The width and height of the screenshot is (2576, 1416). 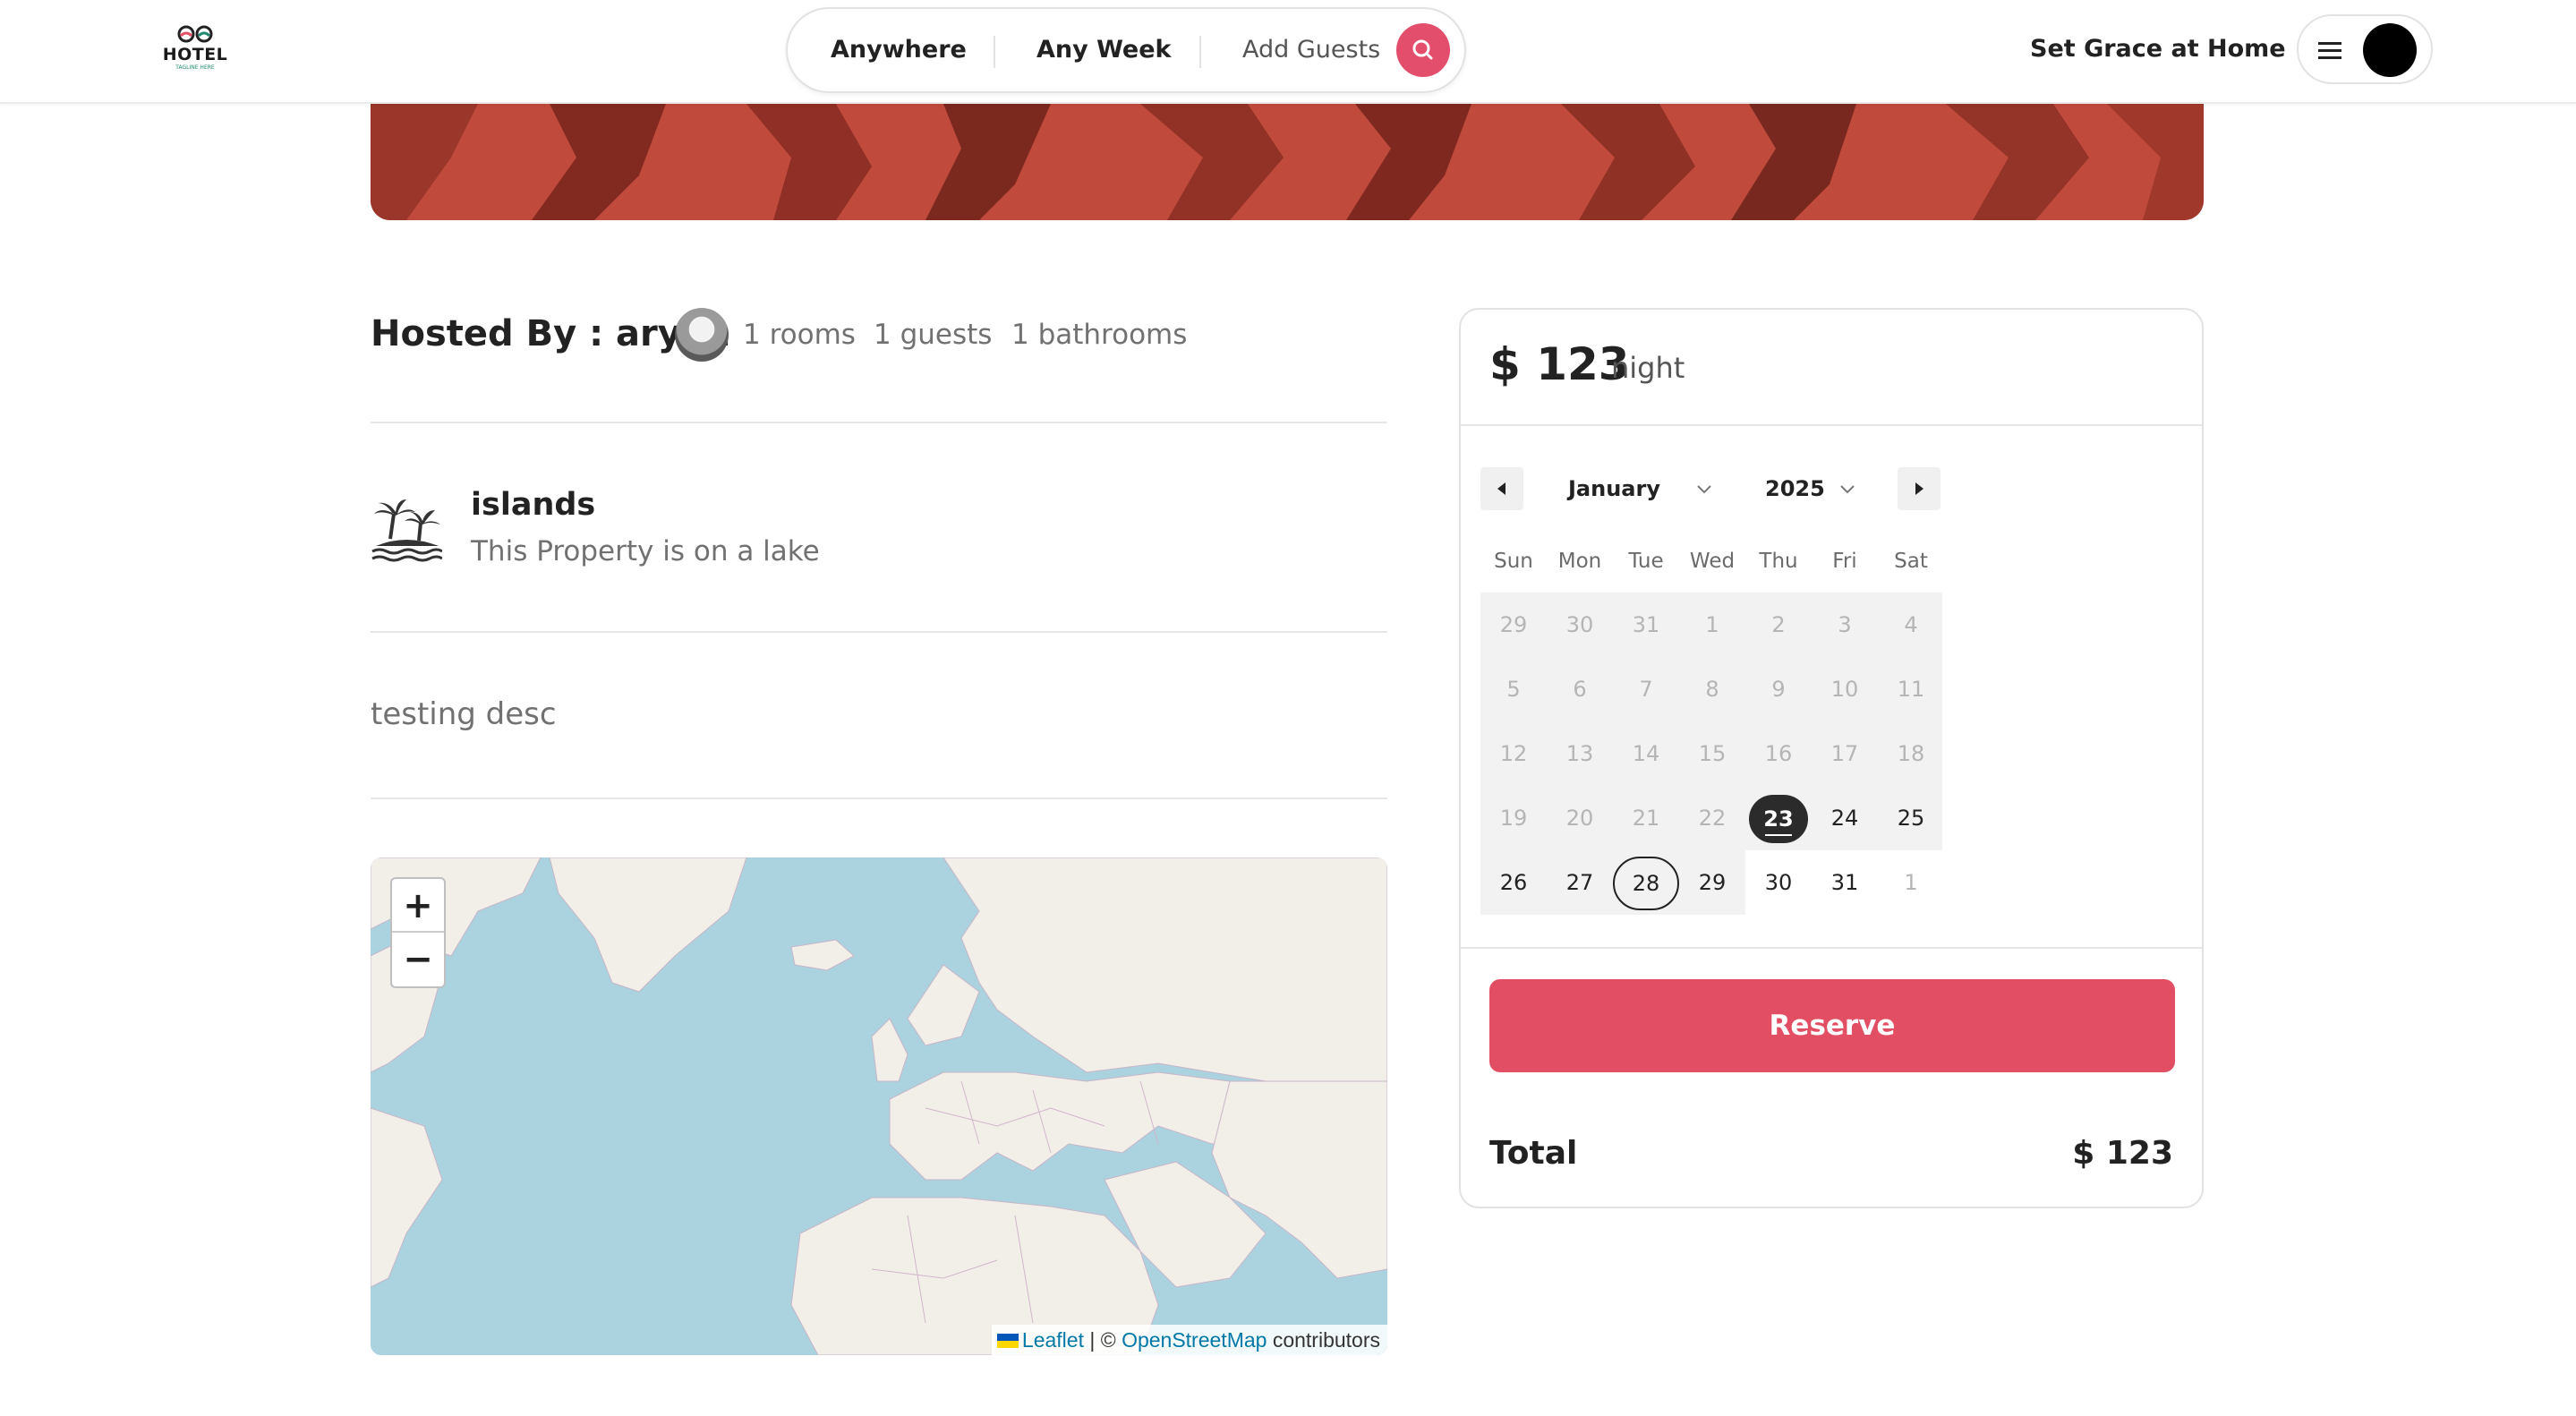 I want to click on calendar-day-number: 26, so click(x=1513, y=882).